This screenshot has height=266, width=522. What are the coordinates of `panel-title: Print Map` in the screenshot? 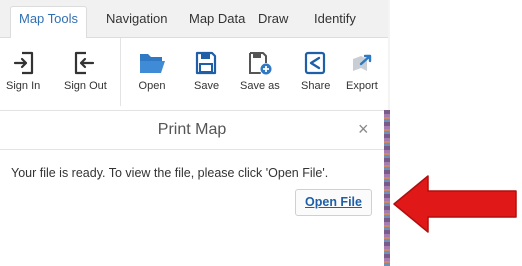 It's located at (192, 129).